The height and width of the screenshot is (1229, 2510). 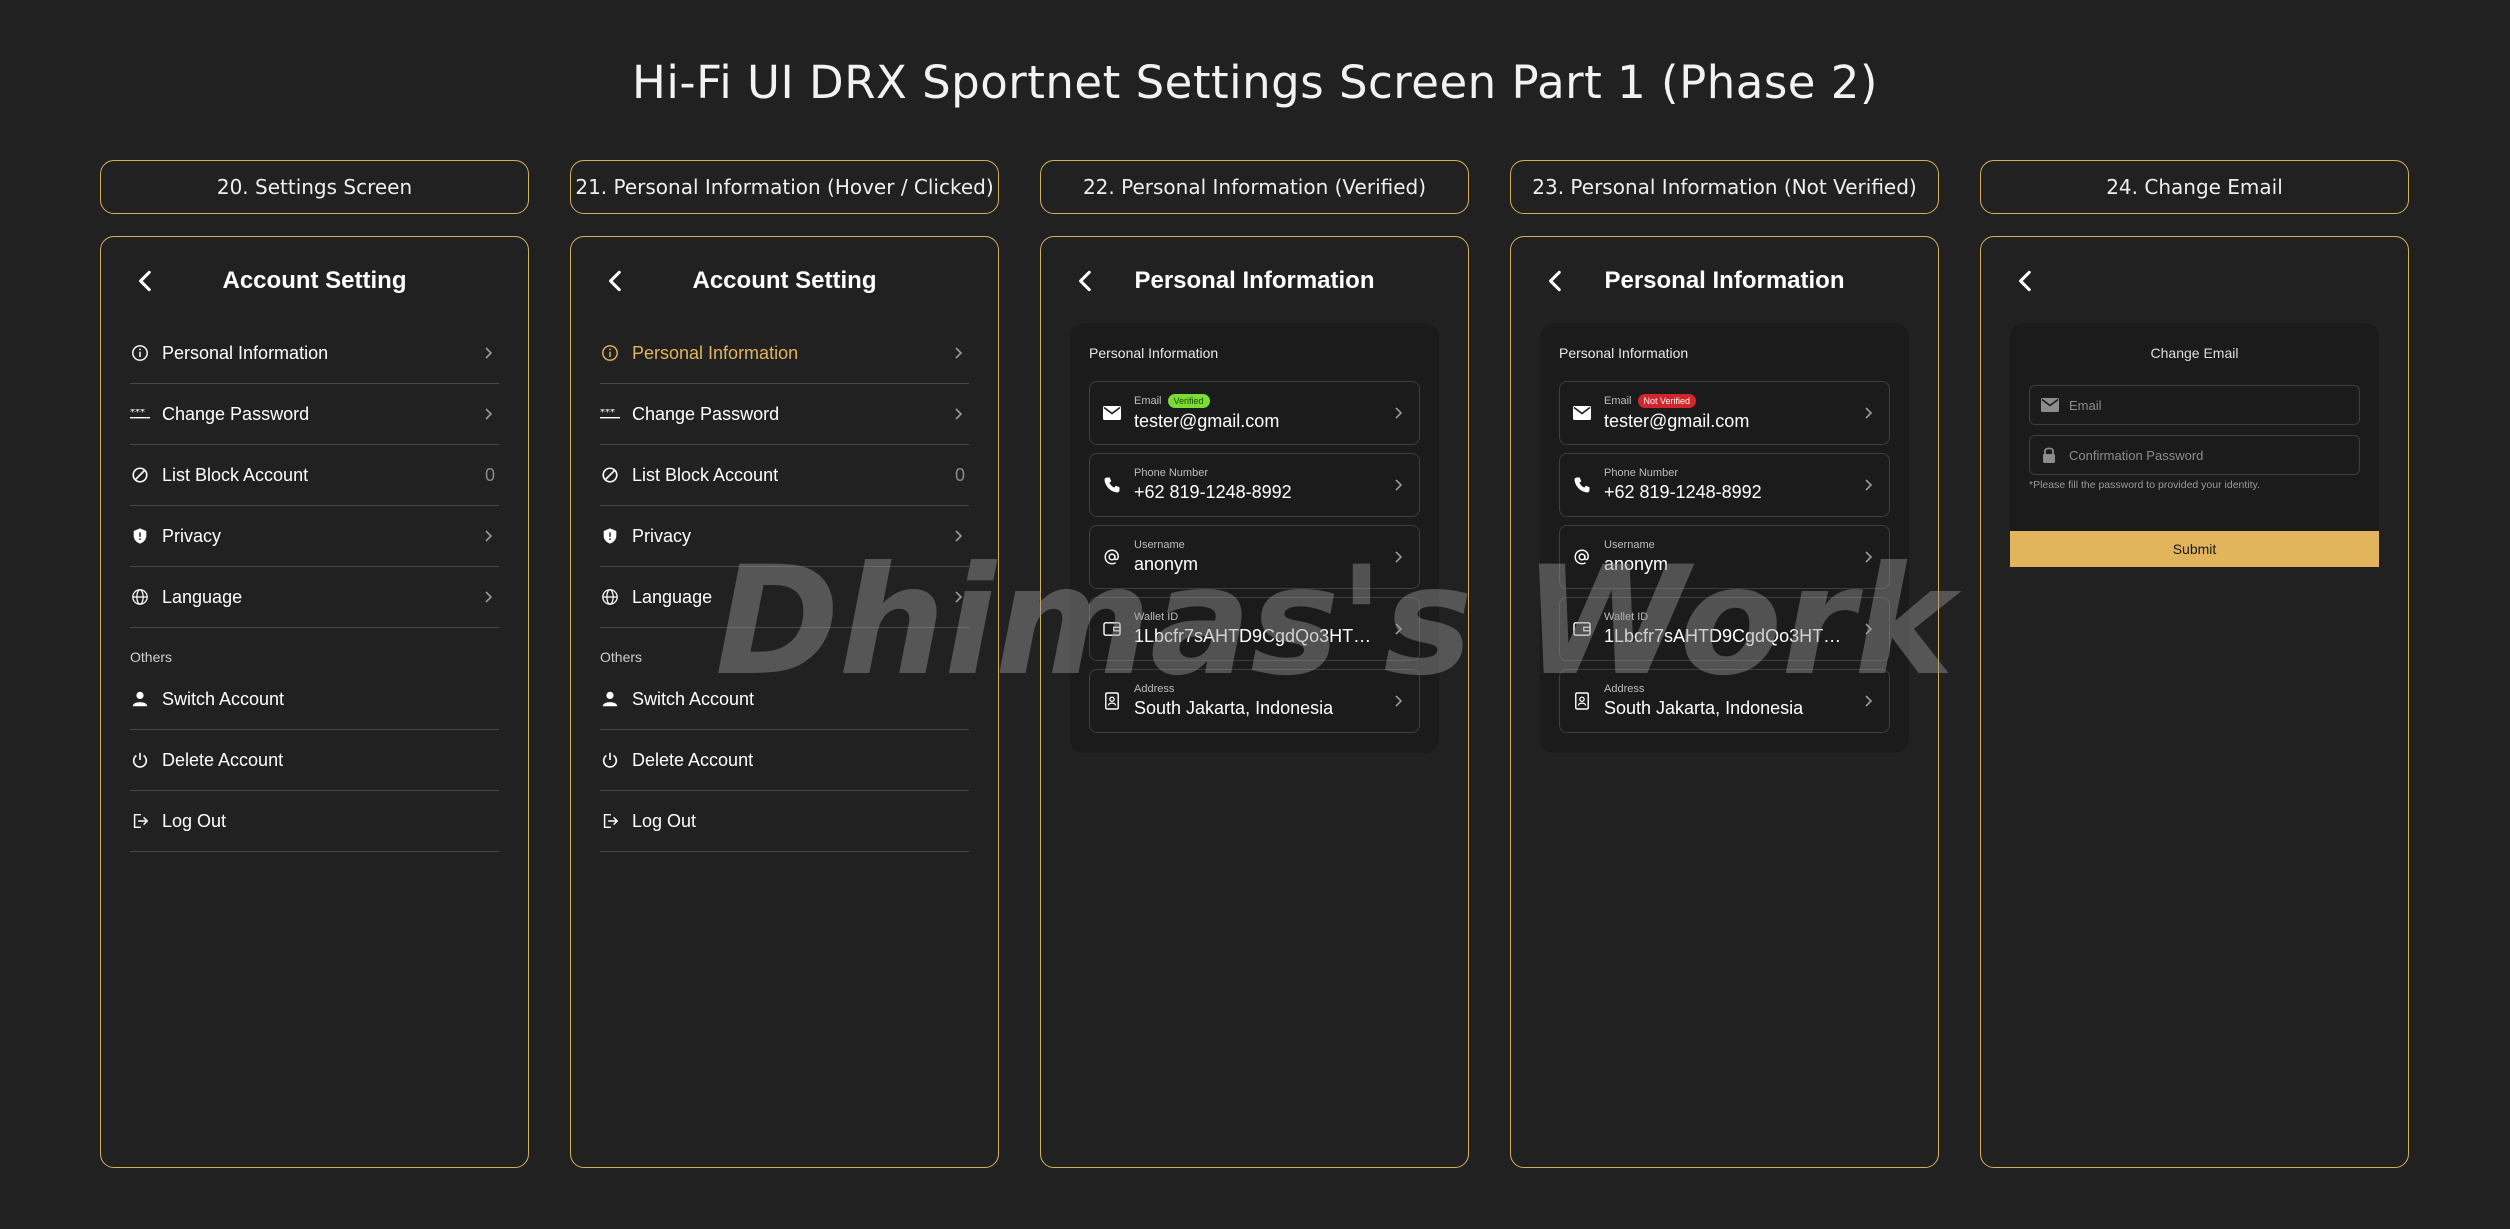 What do you see at coordinates (194, 820) in the screenshot?
I see `menu-item-label: Log Out` at bounding box center [194, 820].